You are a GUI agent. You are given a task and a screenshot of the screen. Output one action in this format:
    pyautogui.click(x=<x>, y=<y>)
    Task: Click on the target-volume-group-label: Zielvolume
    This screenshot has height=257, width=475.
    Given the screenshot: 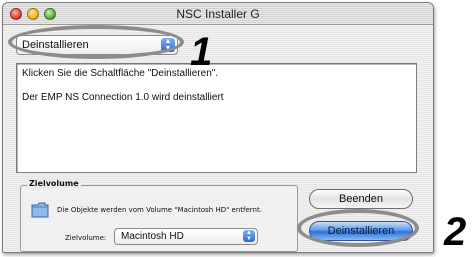 What is the action you would take?
    pyautogui.click(x=54, y=183)
    